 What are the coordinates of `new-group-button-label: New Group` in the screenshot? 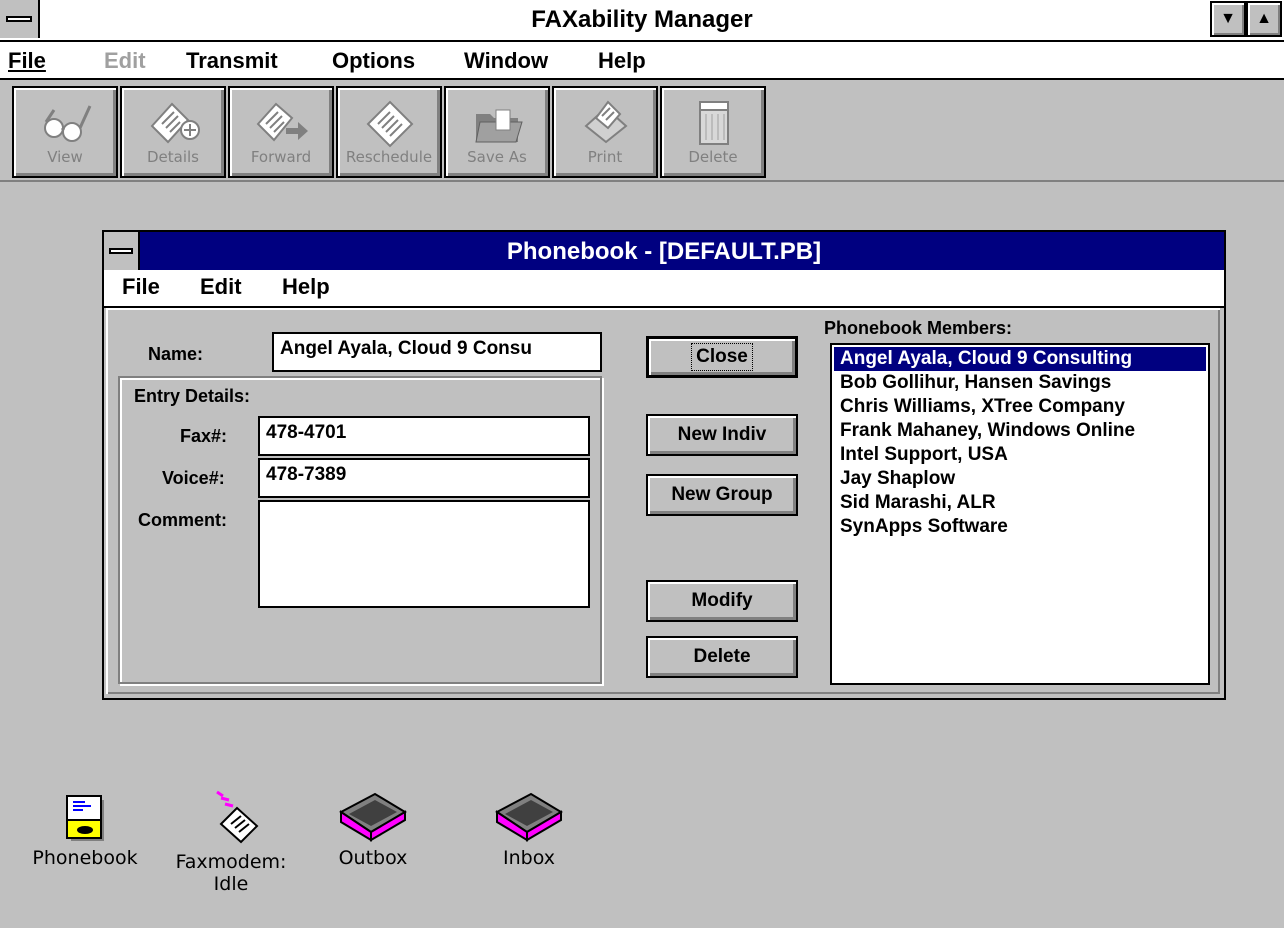 It's located at (722, 494).